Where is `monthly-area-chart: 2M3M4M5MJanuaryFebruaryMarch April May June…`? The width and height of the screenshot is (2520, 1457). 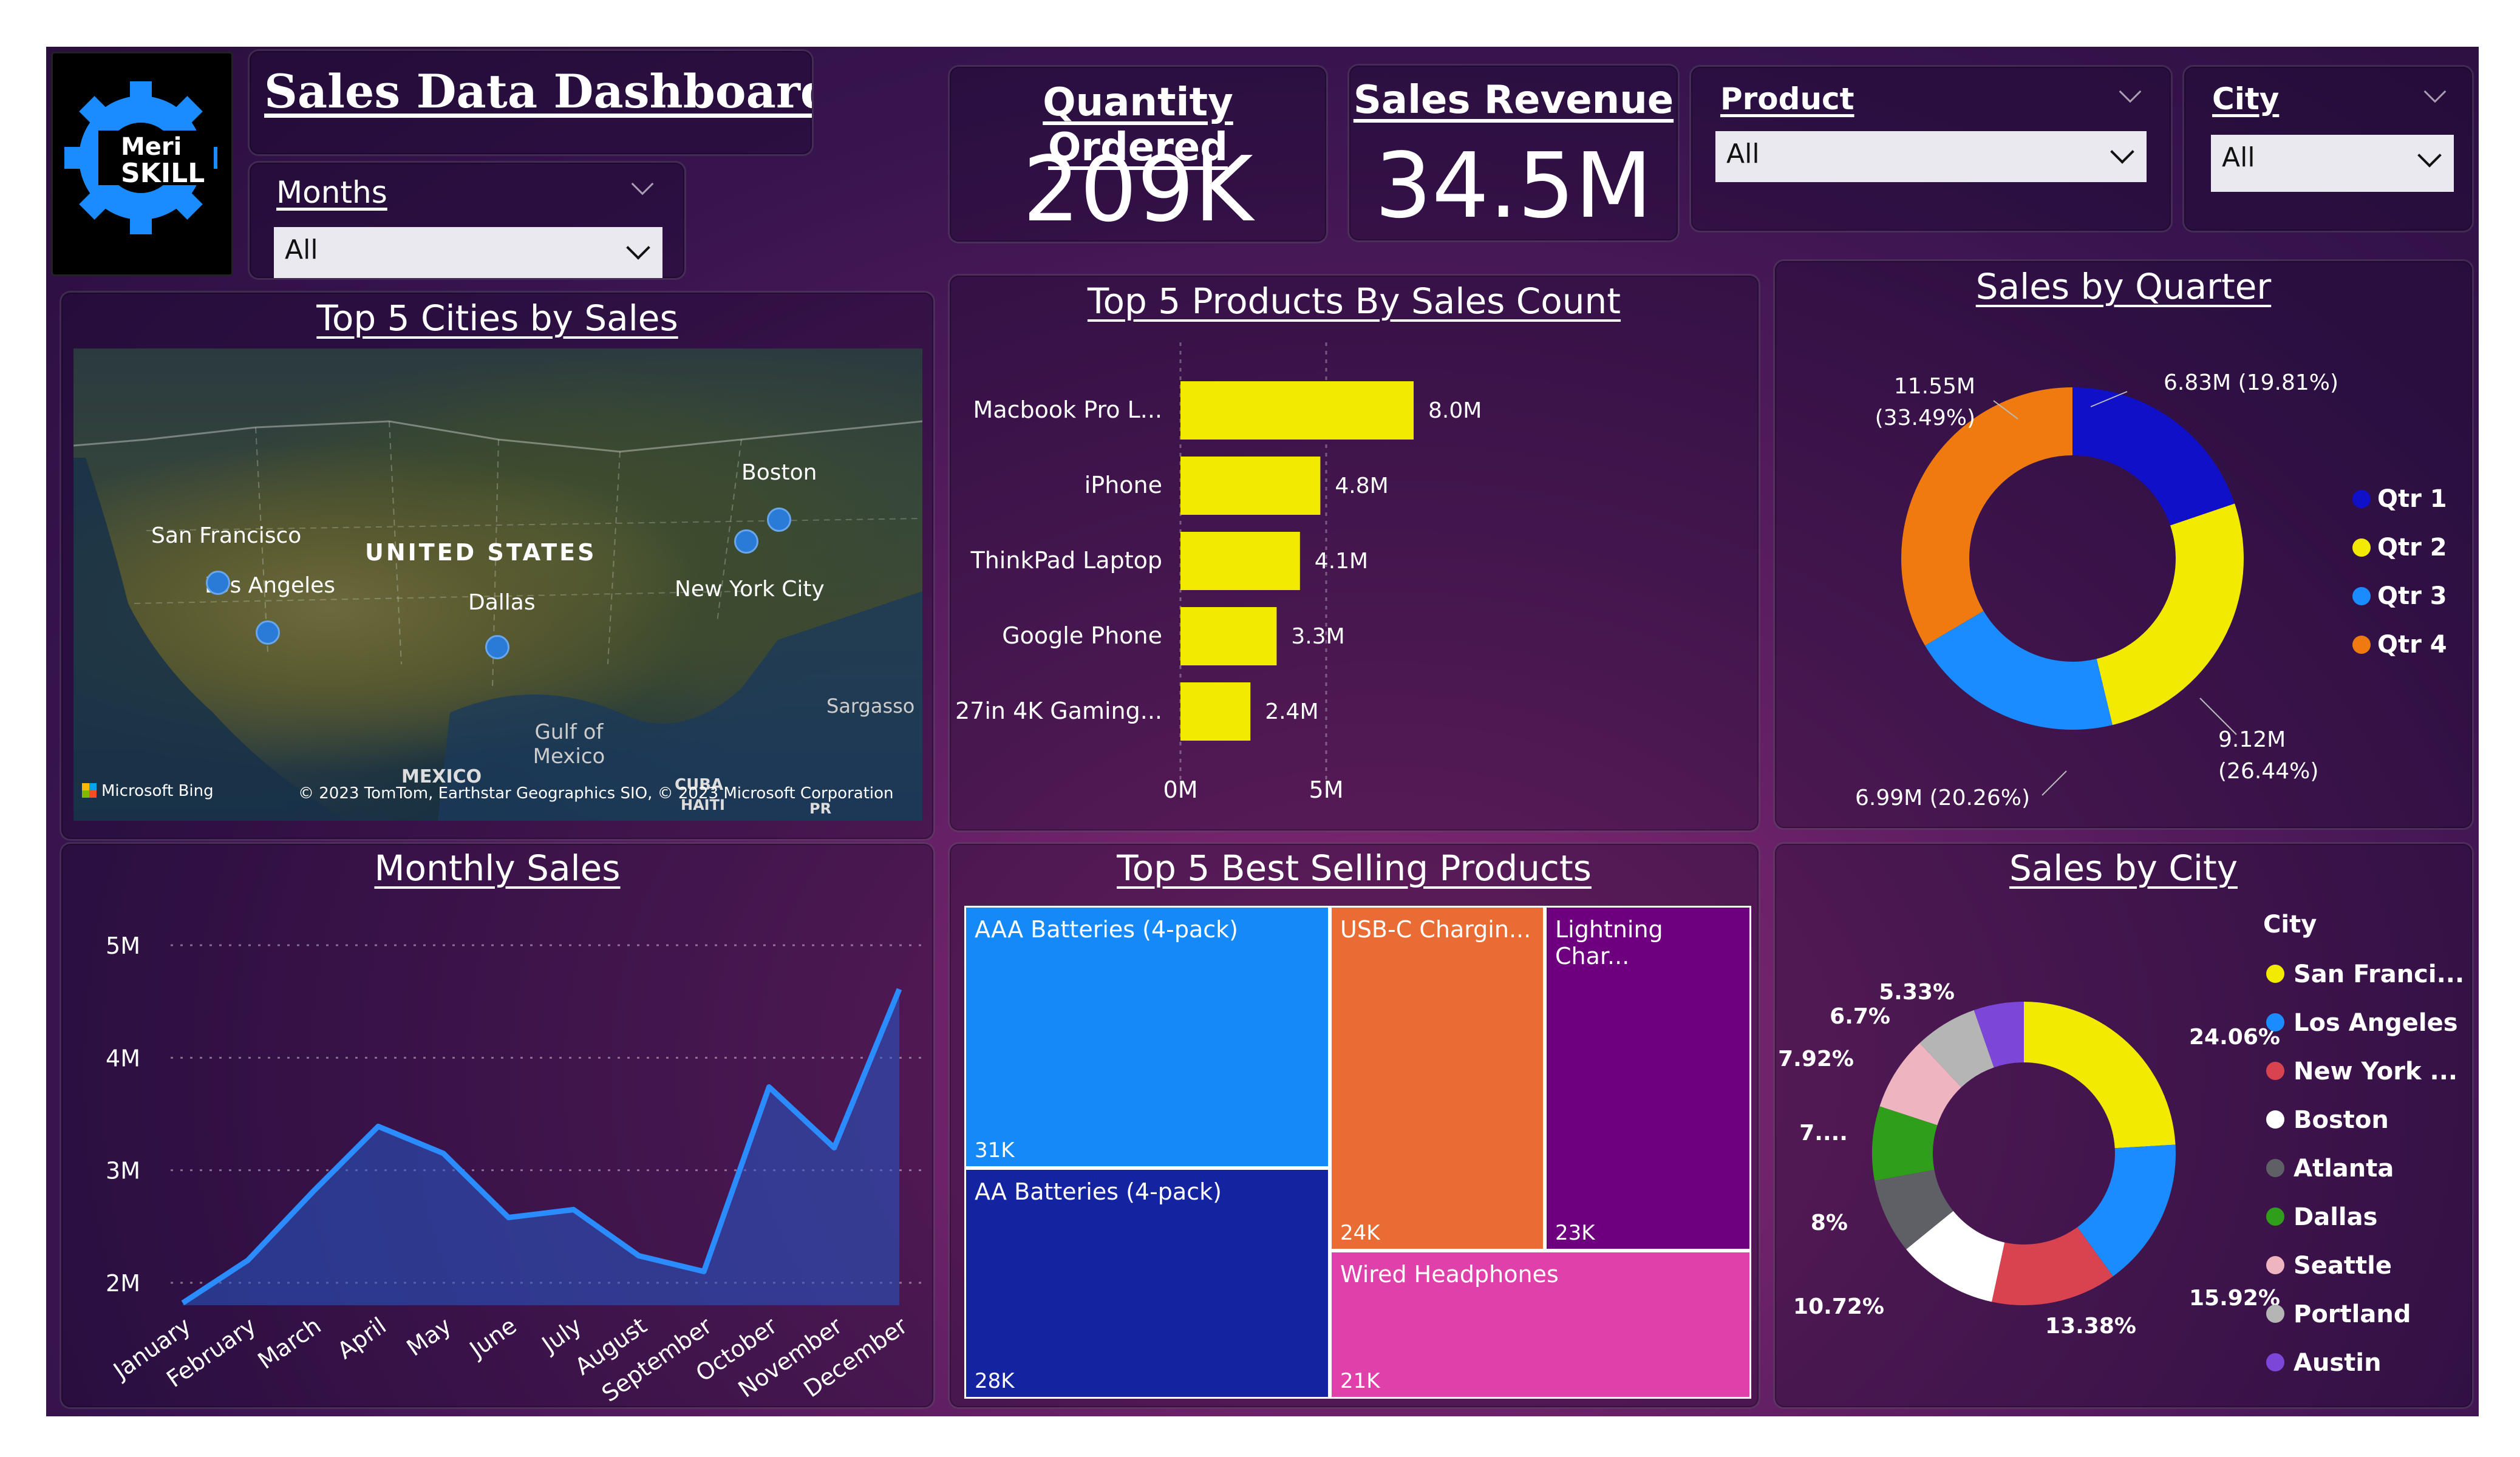
monthly-area-chart: 2M3M4M5MJanuaryFebruaryMarch April May June… is located at coordinates (515, 1169).